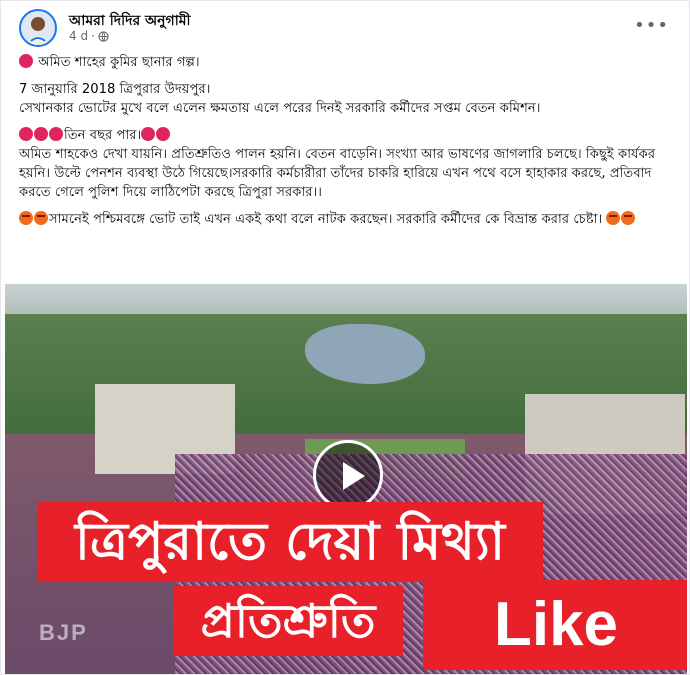 Image resolution: width=690 pixels, height=675 pixels. I want to click on post-meta: 4 d ·, so click(89, 36).